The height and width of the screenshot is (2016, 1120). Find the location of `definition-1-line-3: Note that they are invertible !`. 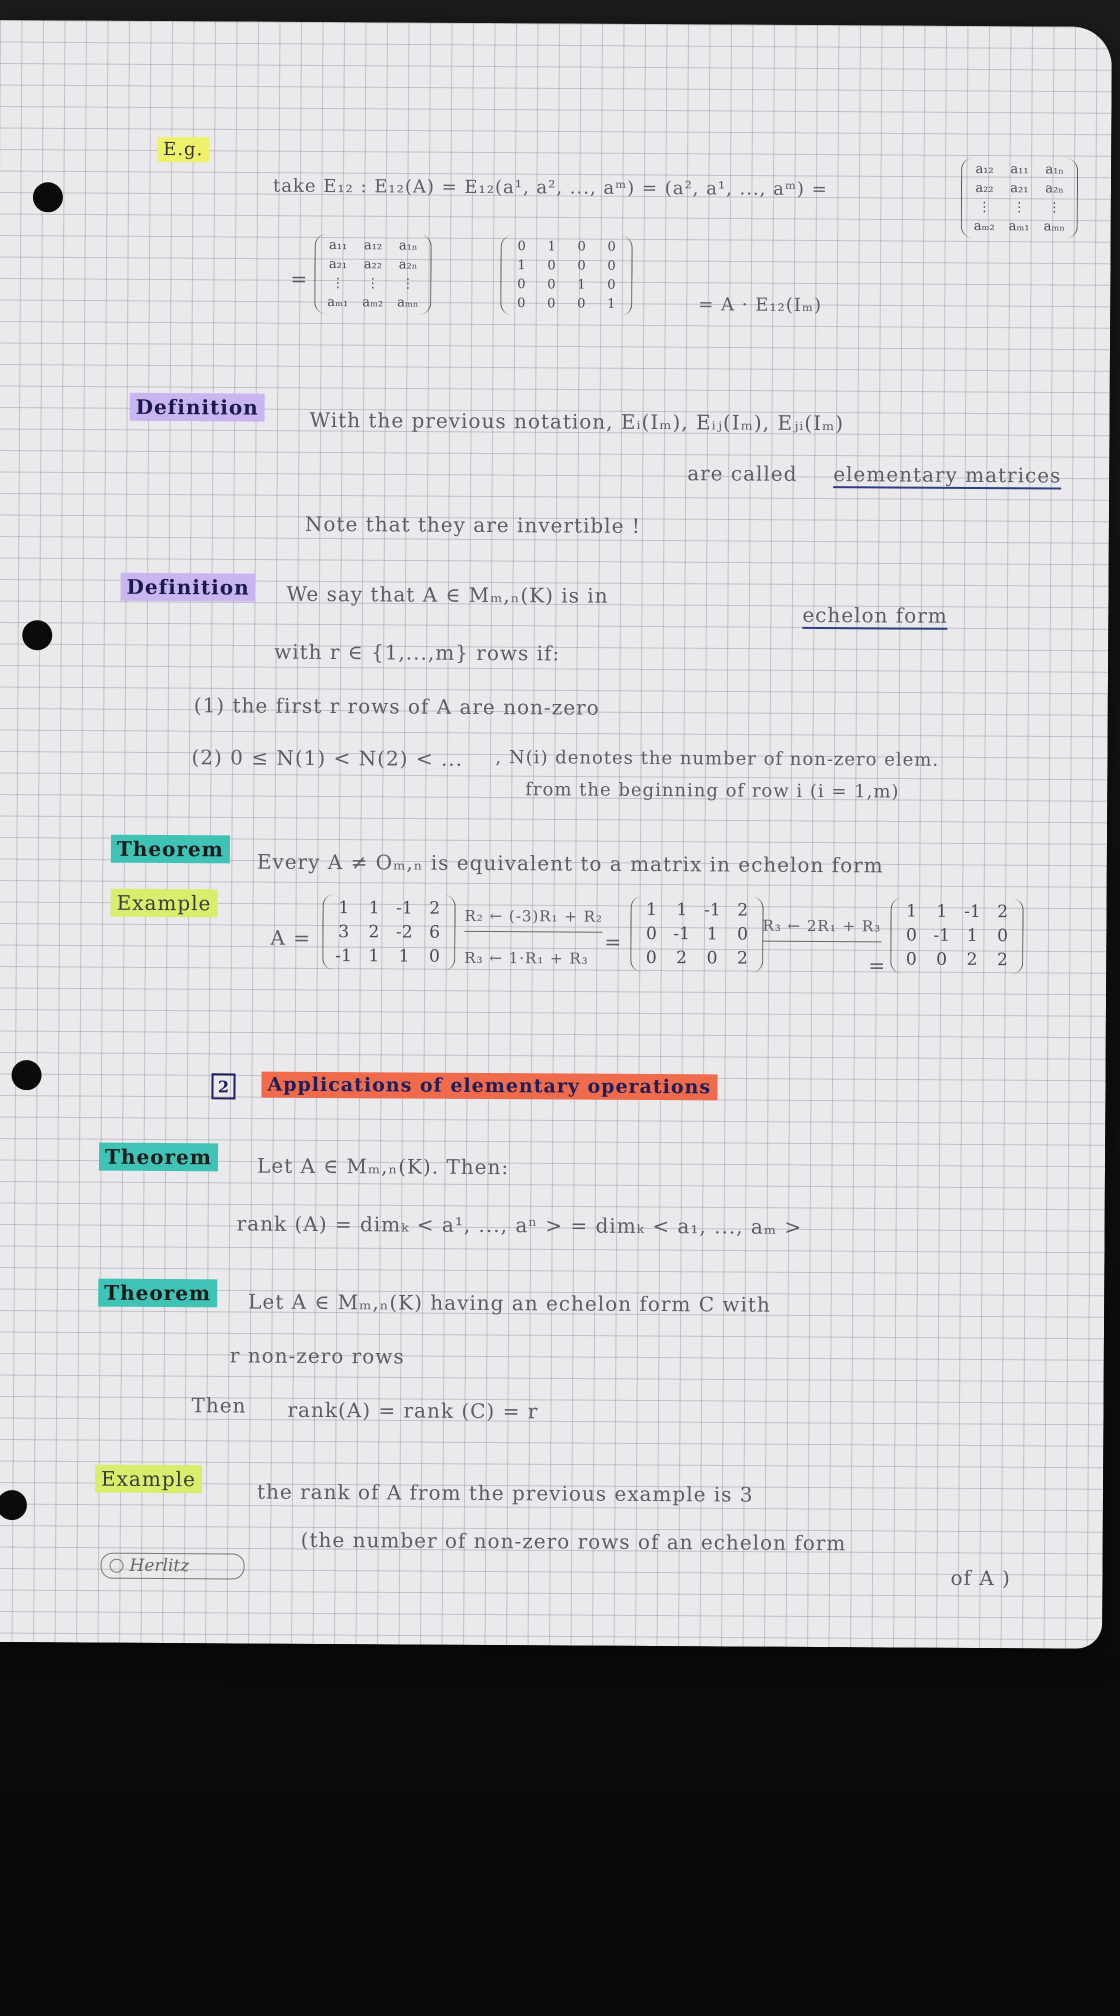

definition-1-line-3: Note that they are invertible ! is located at coordinates (472, 524).